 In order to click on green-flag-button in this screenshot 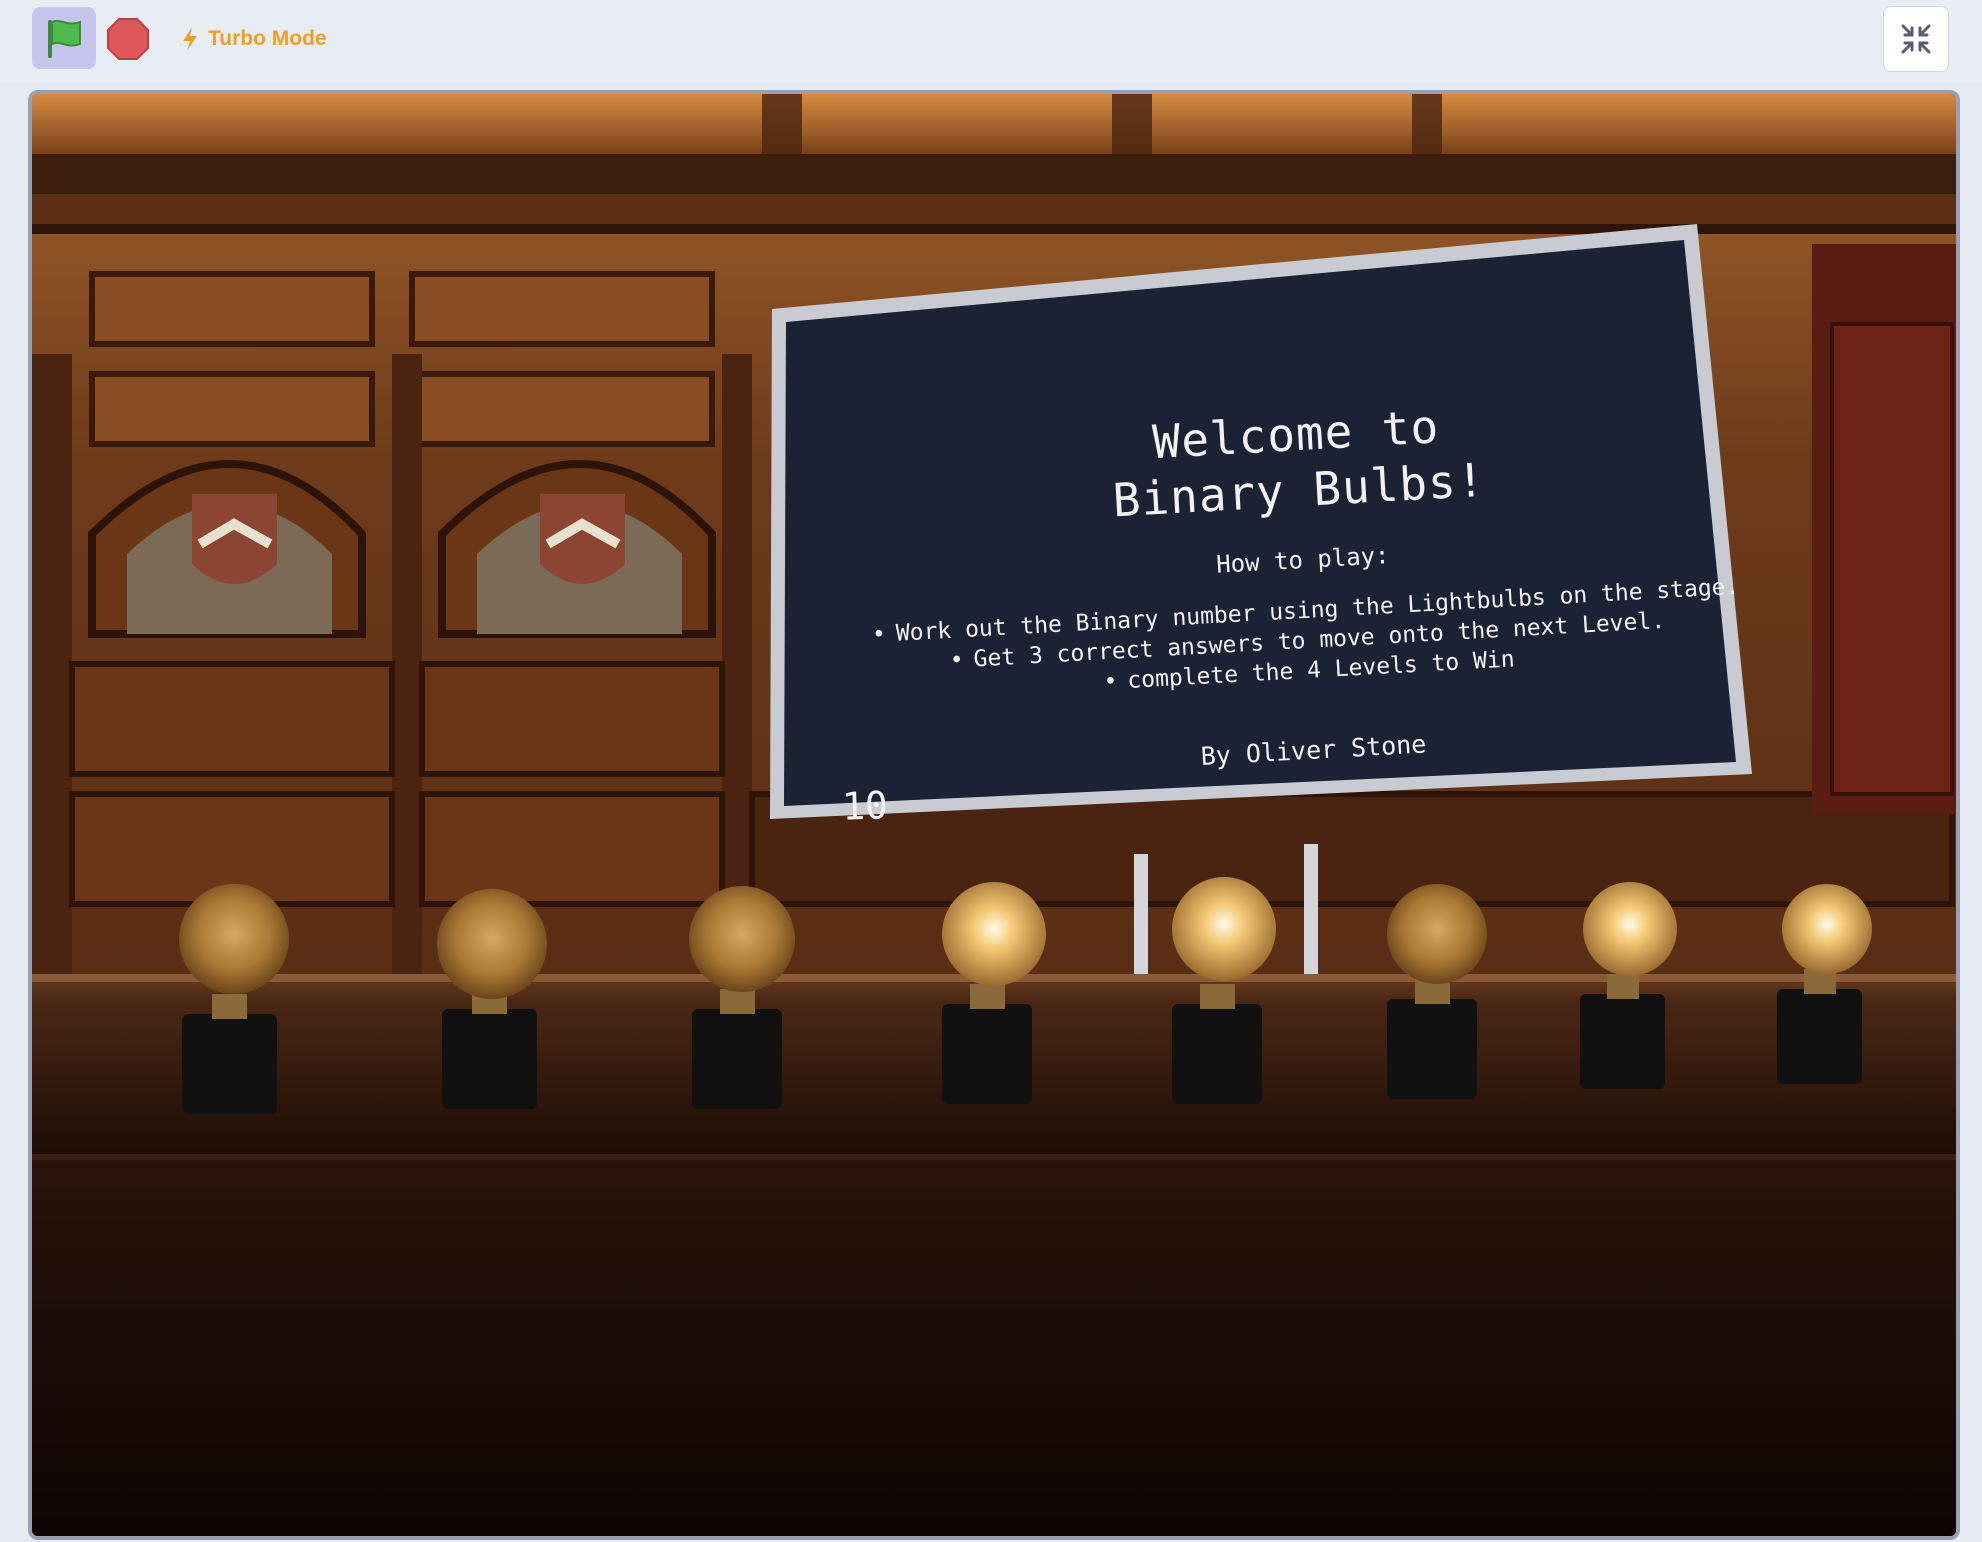, I will do `click(64, 38)`.